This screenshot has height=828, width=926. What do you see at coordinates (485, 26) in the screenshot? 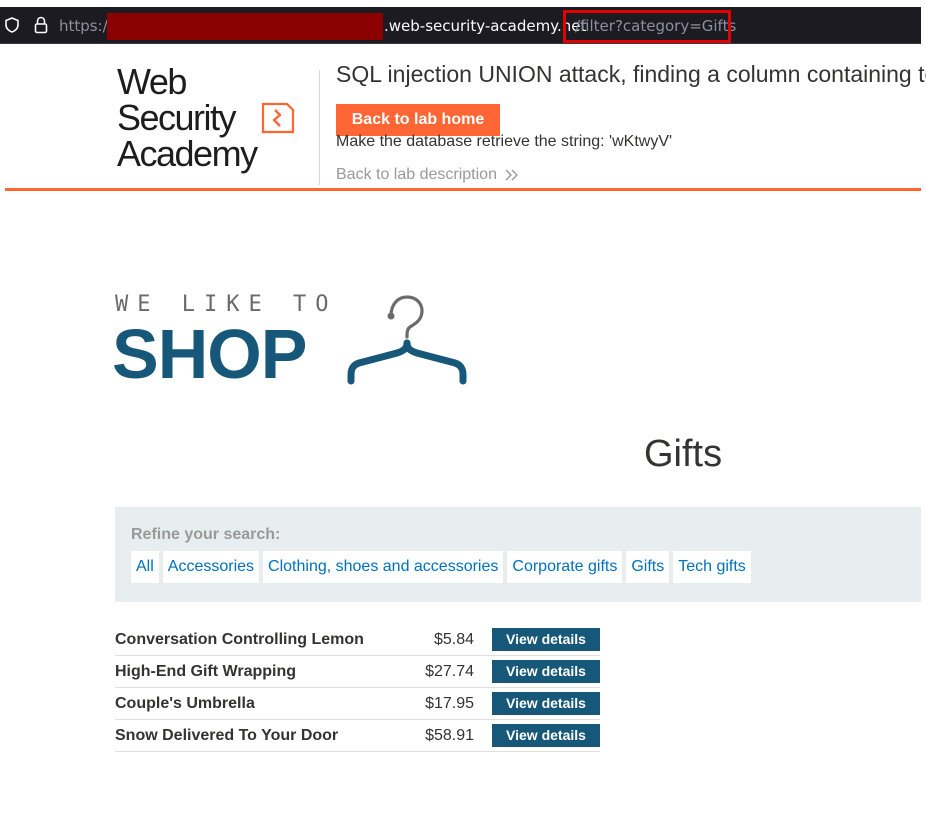
I see `url-host: .web-security-academy.net` at bounding box center [485, 26].